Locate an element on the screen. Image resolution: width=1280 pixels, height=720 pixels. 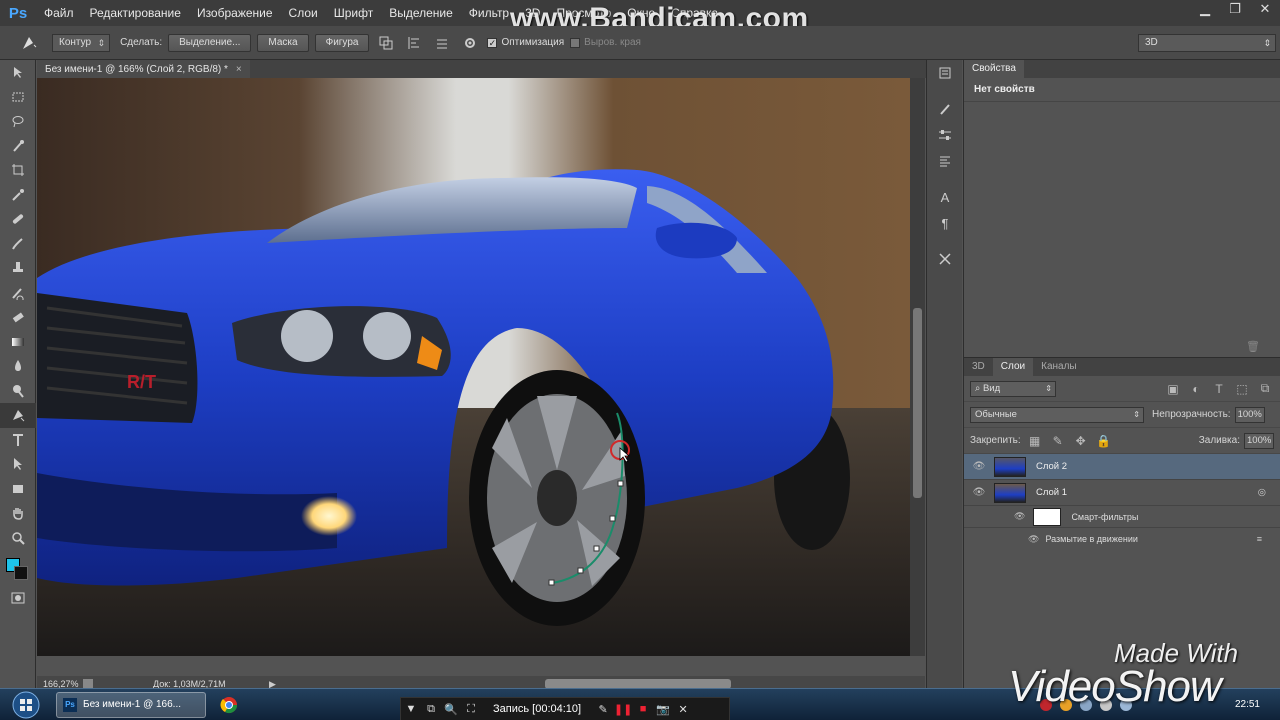
menu-image: Изображение is located at coordinates (235, 13).